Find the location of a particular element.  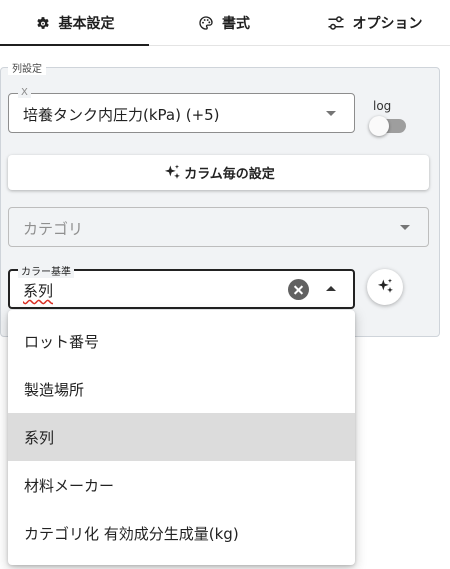

category-select: カテゴリ is located at coordinates (218, 227).